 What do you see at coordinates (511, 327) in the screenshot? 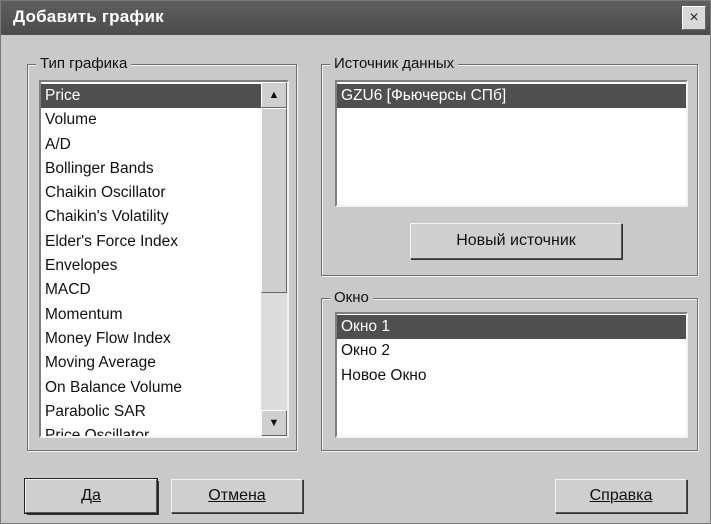
I see `list-item: Окно 1` at bounding box center [511, 327].